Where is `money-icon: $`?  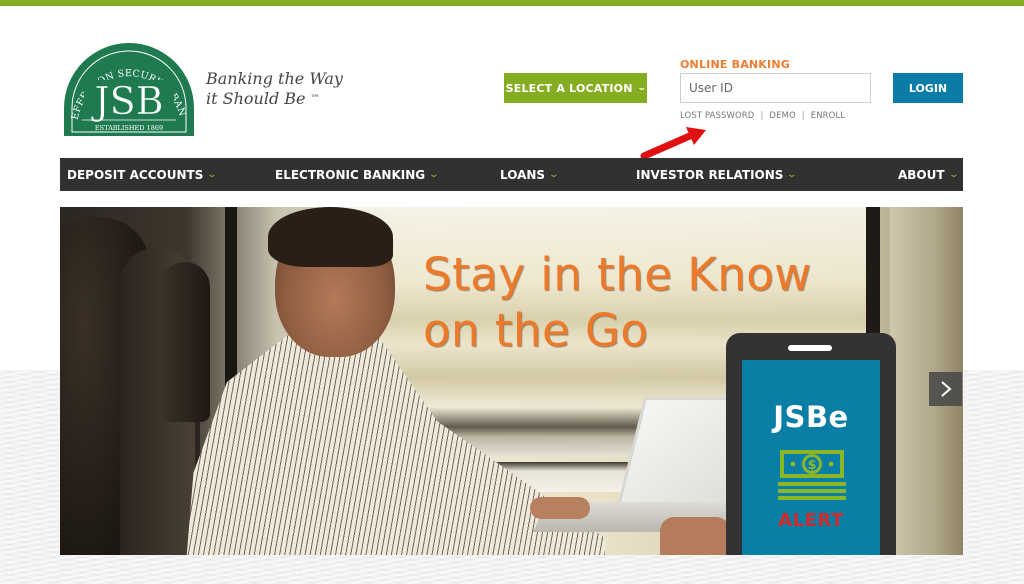 money-icon: $ is located at coordinates (812, 475).